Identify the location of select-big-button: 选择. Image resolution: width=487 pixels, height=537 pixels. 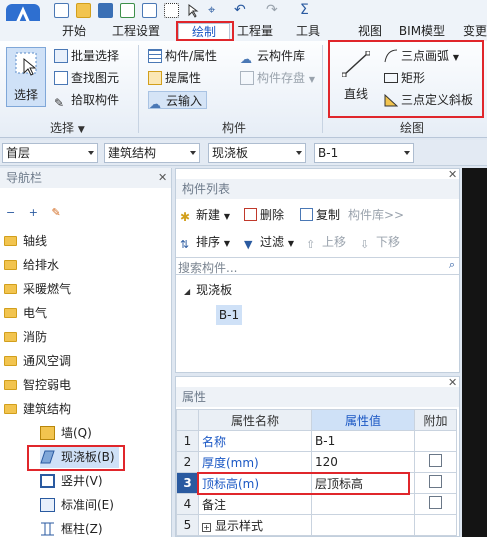
(26, 77).